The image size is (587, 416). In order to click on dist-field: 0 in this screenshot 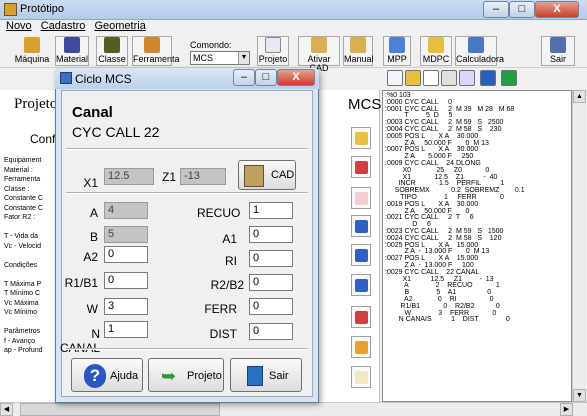, I will do `click(271, 331)`.